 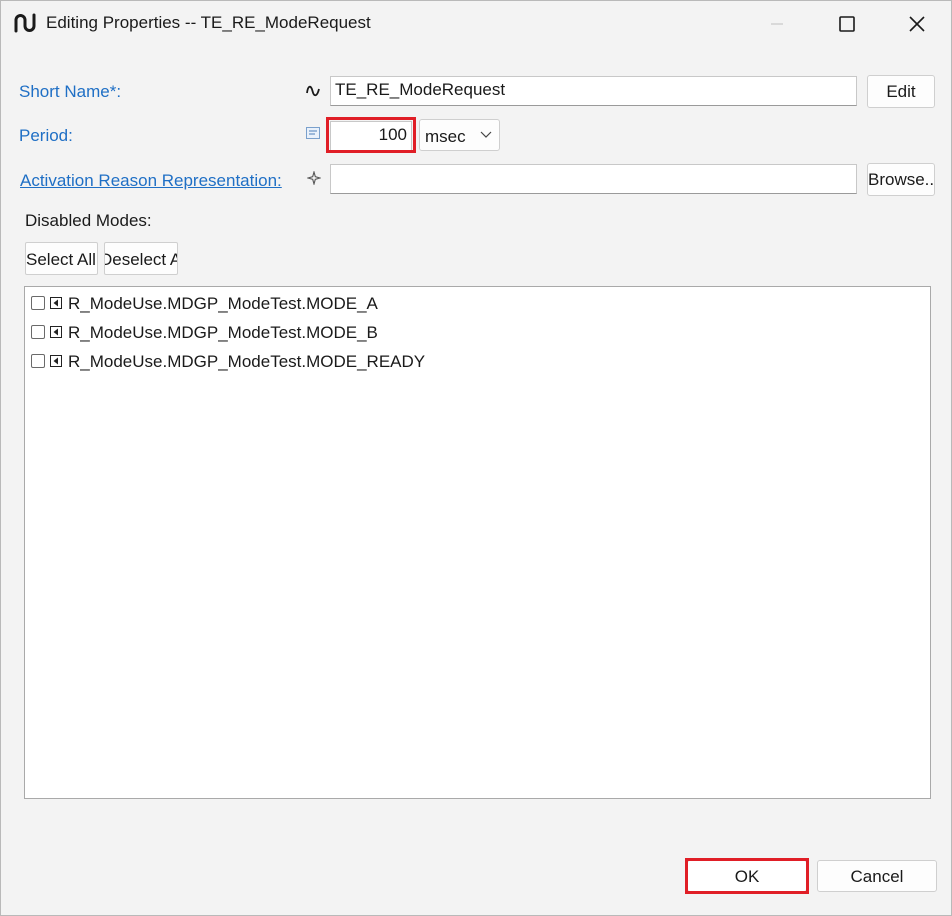 I want to click on mode-label: R_ModeUse.MDGP_ModeTest.MODE_B, so click(x=223, y=332).